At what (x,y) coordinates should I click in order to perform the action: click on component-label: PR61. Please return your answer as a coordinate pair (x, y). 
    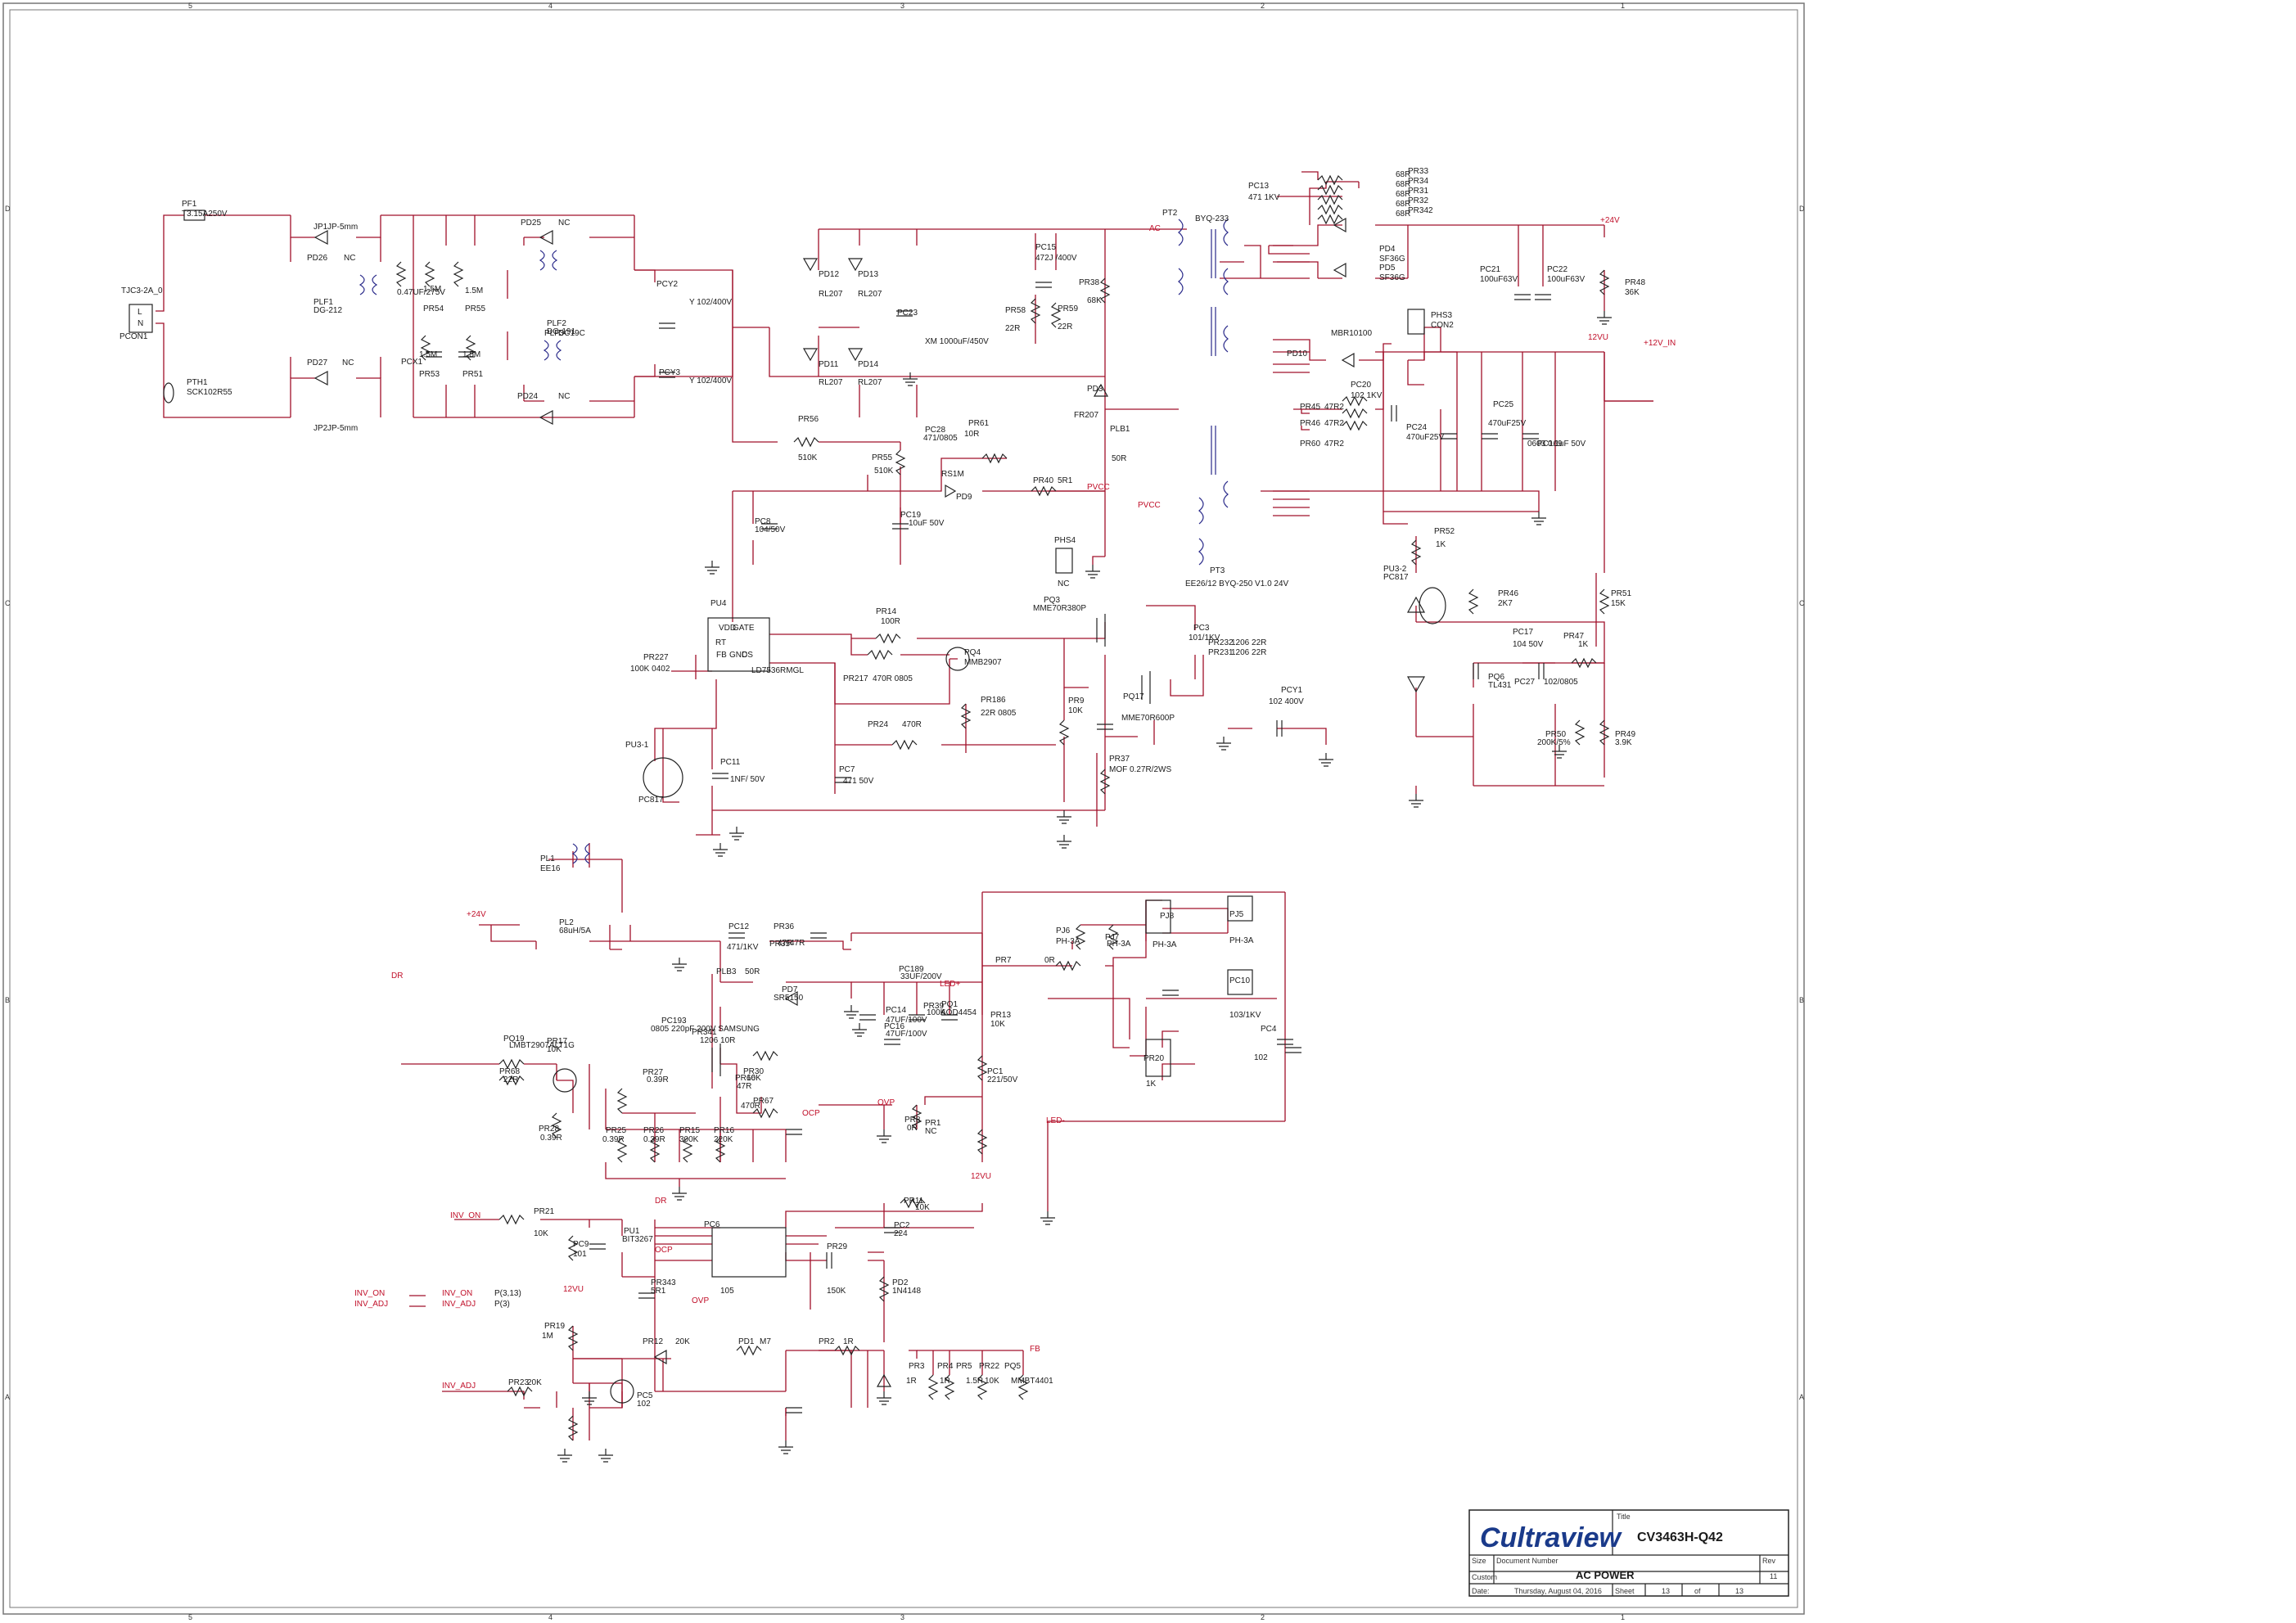
    Looking at the image, I should click on (978, 423).